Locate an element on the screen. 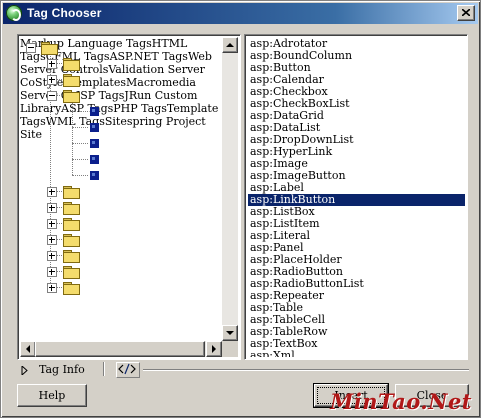 Image resolution: width=481 pixels, height=418 pixels. arrow-up-icon is located at coordinates (230, 45).